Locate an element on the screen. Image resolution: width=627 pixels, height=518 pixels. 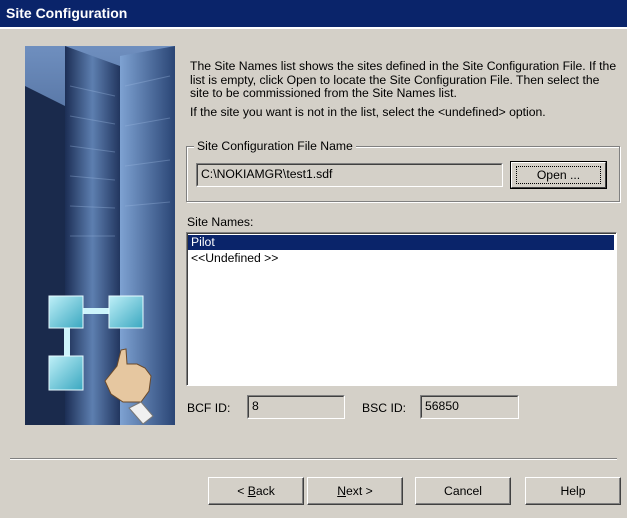
help-button: Help is located at coordinates (573, 491).